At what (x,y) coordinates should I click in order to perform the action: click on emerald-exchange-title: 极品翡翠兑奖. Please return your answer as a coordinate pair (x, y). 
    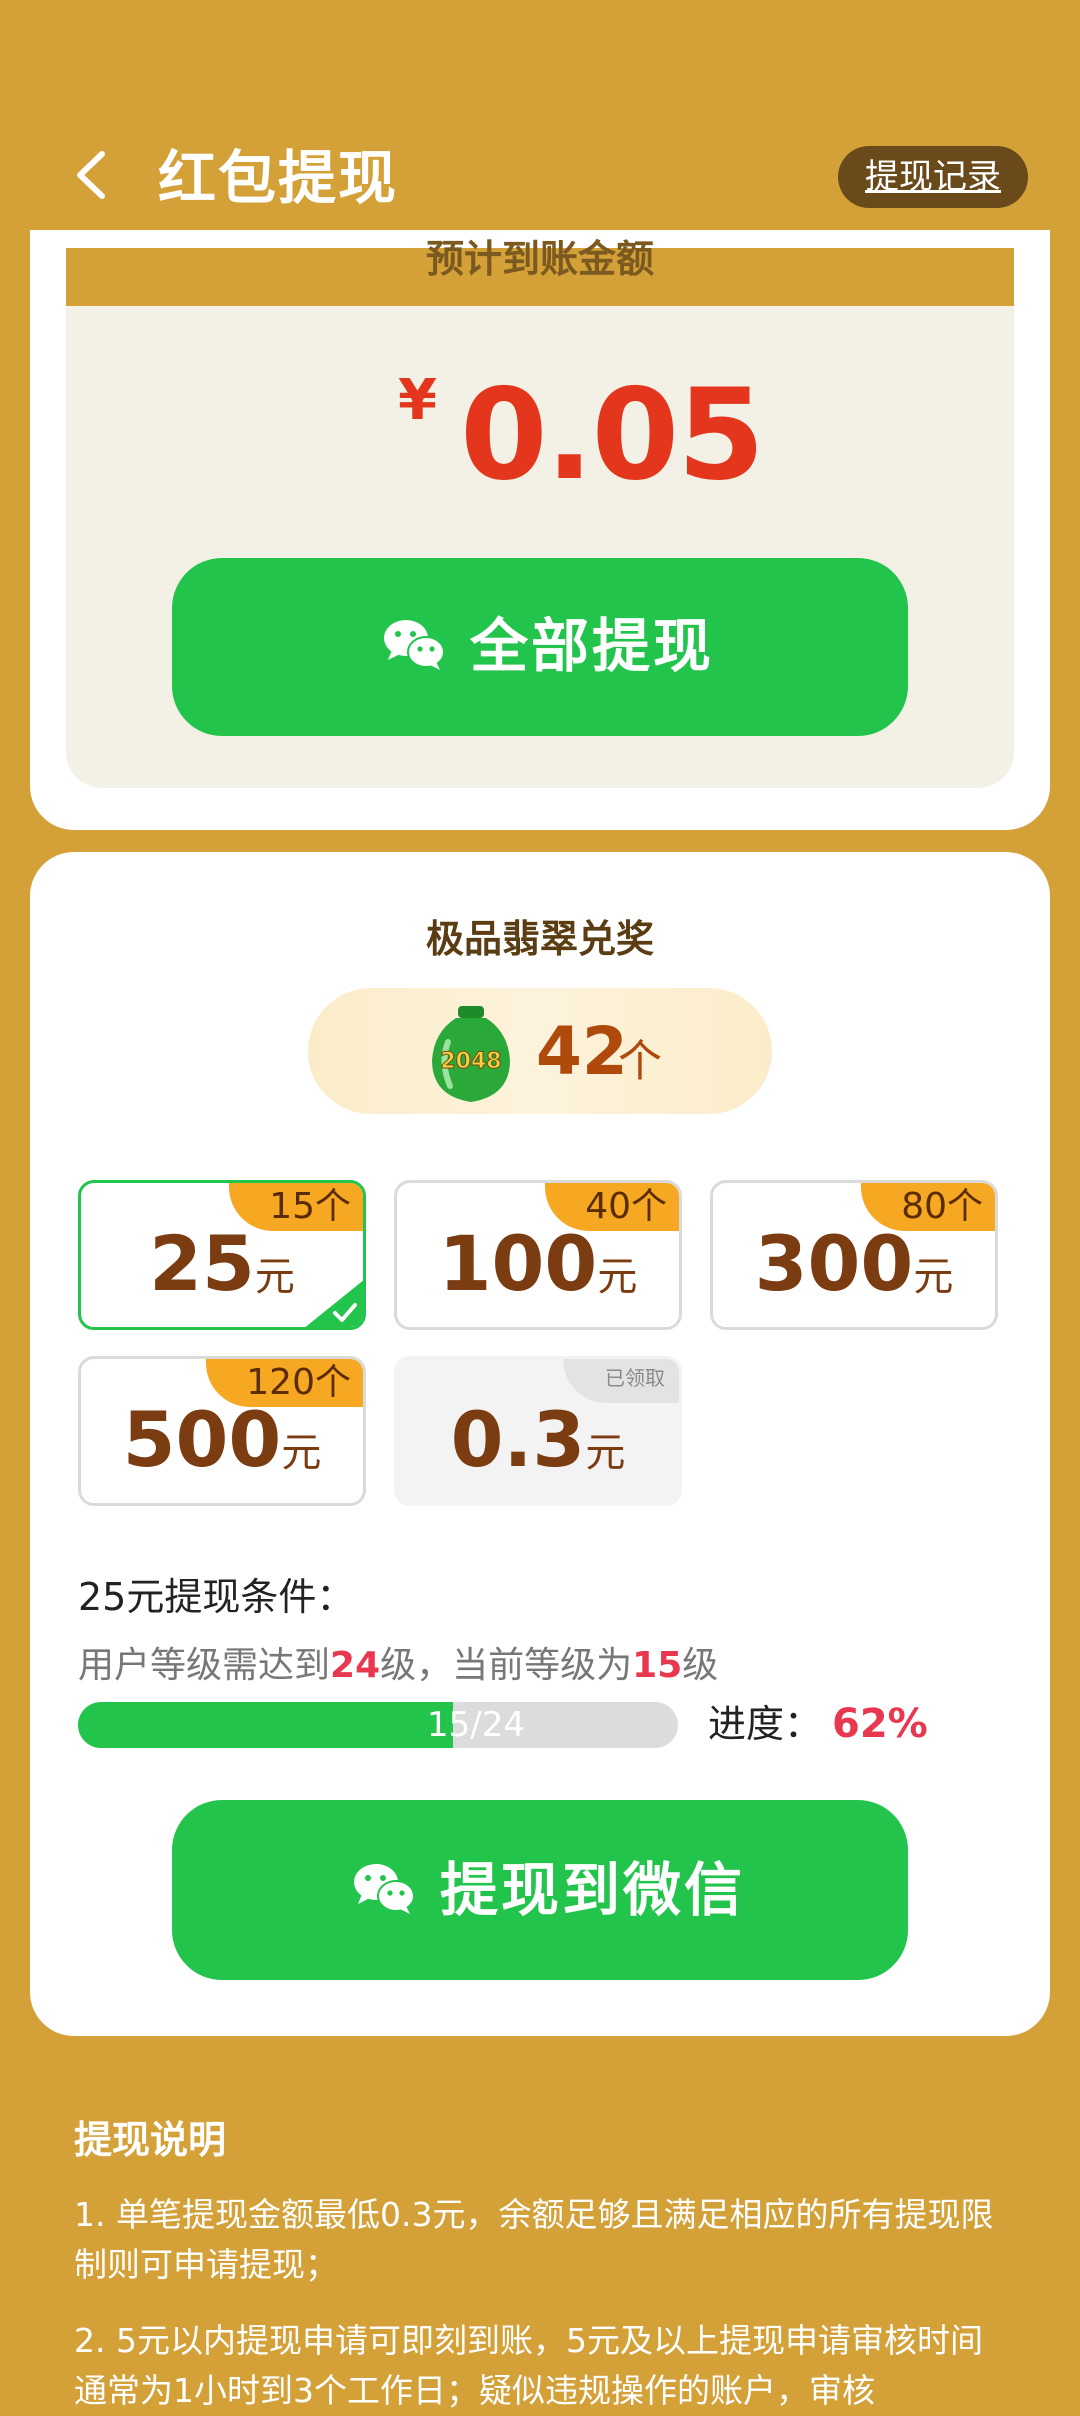
    Looking at the image, I should click on (539, 939).